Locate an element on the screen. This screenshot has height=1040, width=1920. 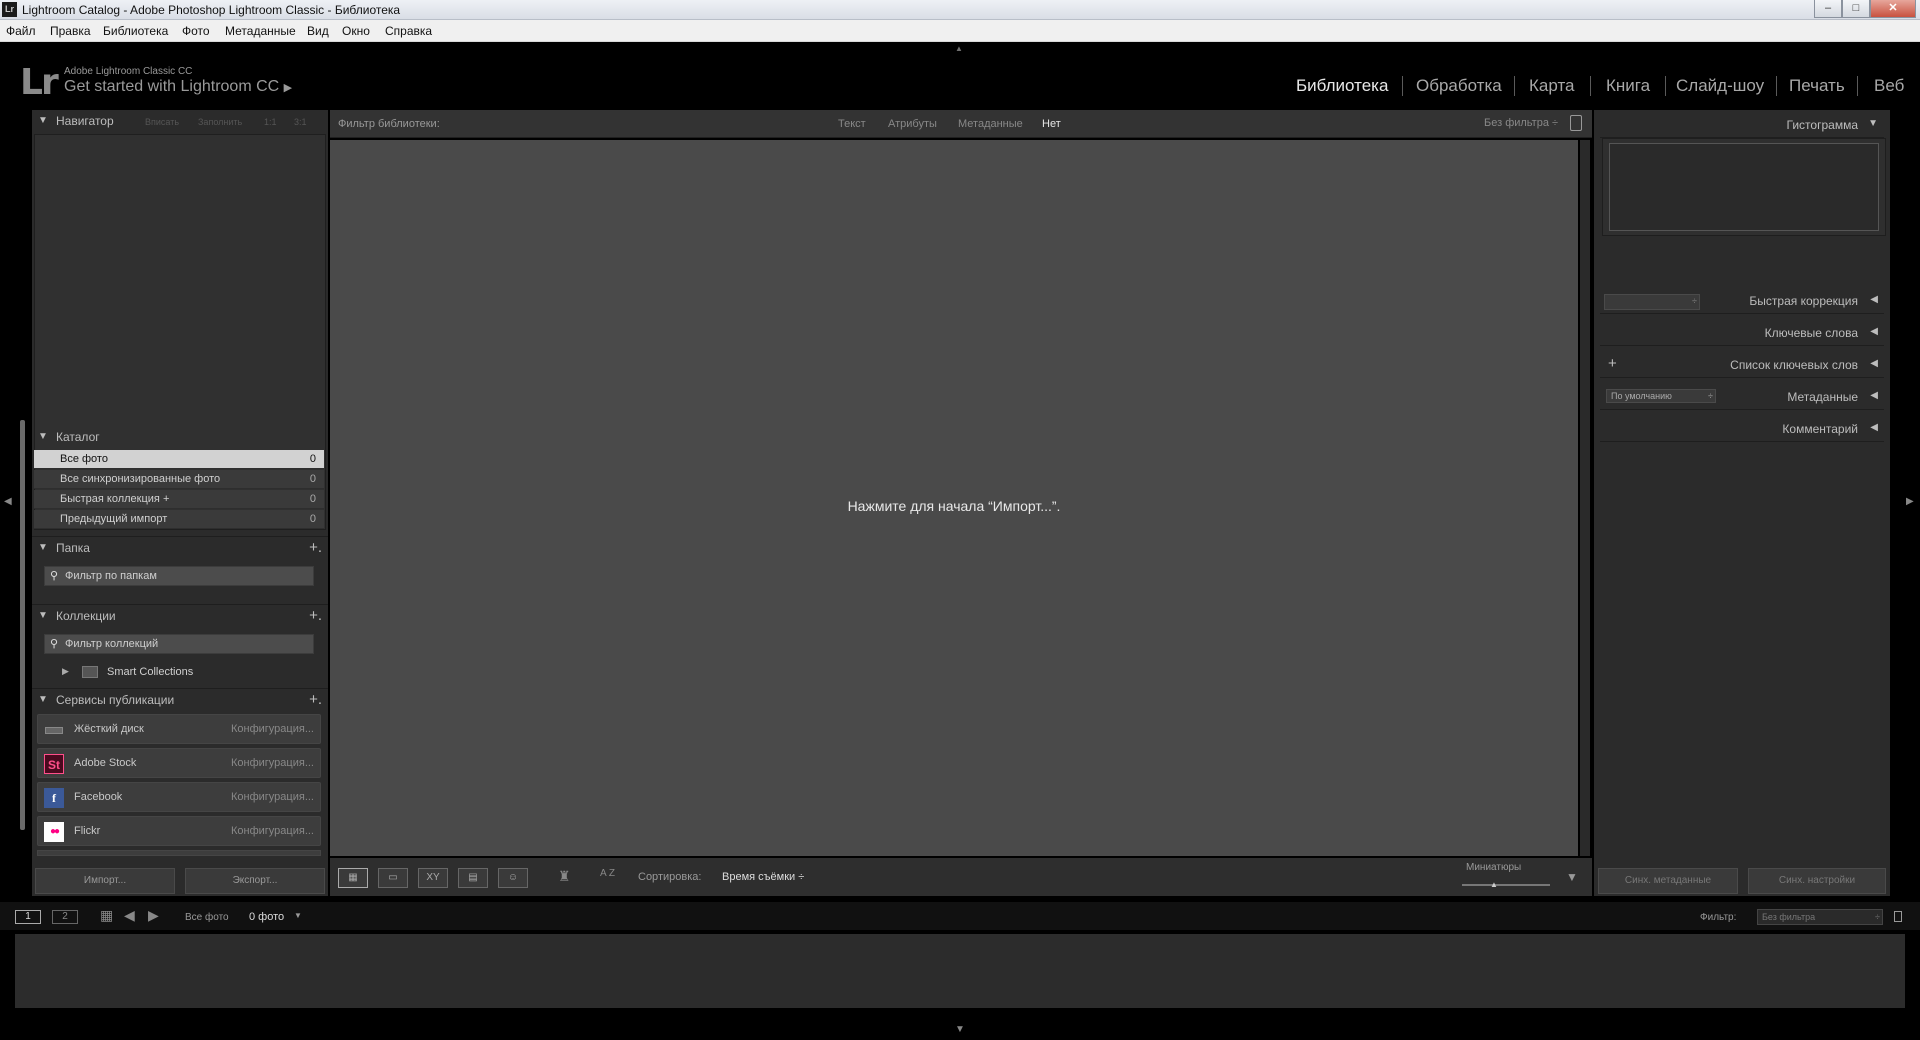
sync-settings-button: Синх. настройки is located at coordinates (1817, 881).